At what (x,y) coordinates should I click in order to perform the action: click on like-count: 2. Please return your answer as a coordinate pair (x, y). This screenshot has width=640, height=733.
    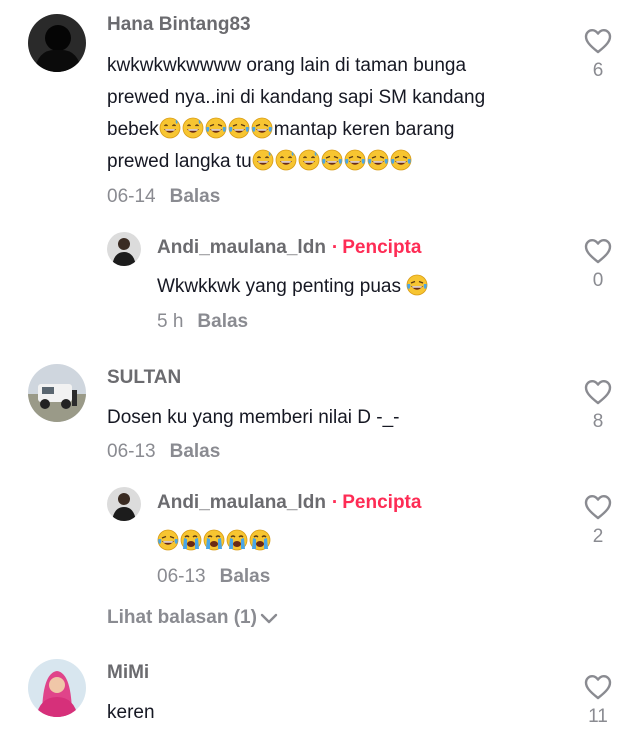
    Looking at the image, I should click on (598, 536).